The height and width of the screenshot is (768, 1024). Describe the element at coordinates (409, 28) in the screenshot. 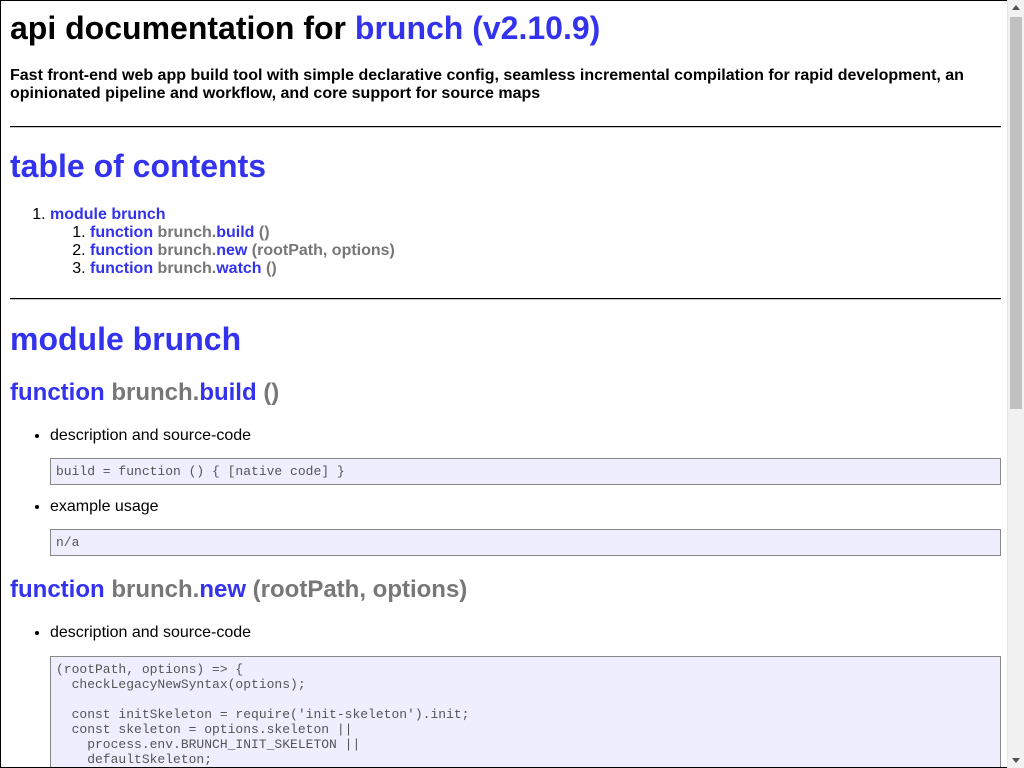

I see `module-name: brunch` at that location.